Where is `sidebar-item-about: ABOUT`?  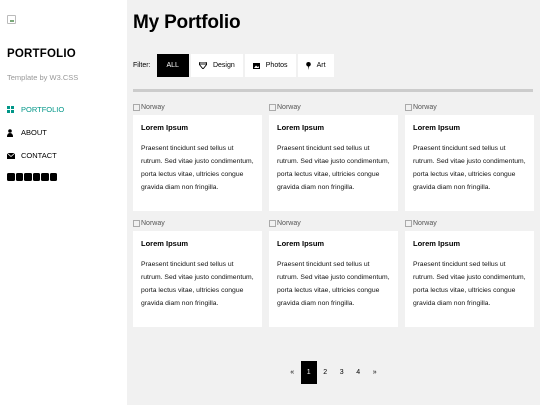 sidebar-item-about: ABOUT is located at coordinates (63, 132).